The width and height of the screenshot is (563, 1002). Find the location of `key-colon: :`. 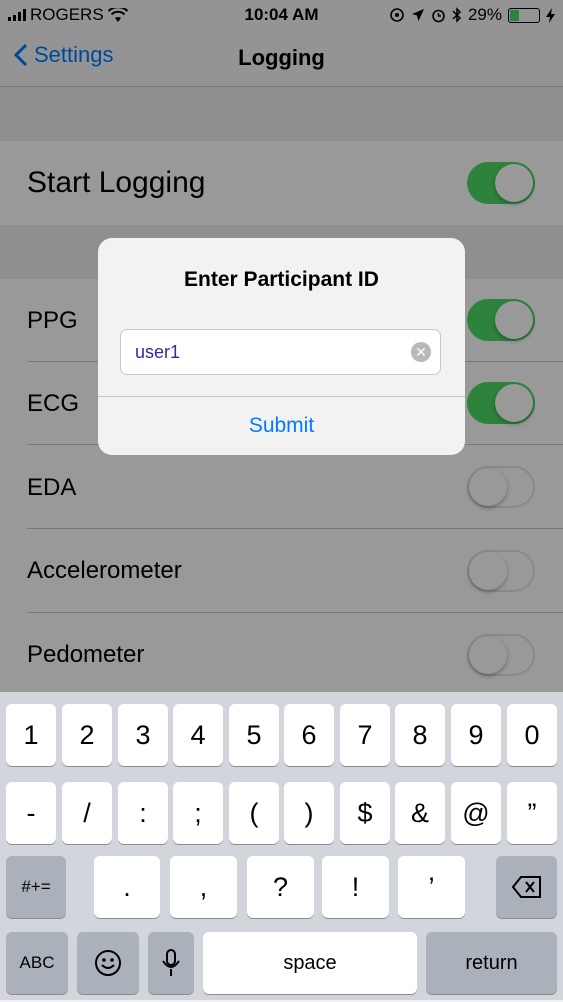

key-colon: : is located at coordinates (143, 813).